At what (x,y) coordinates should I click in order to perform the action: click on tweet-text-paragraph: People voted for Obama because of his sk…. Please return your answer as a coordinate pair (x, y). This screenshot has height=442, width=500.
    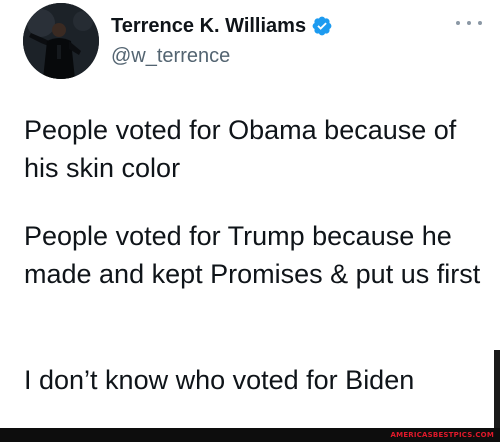
    Looking at the image, I should click on (240, 149).